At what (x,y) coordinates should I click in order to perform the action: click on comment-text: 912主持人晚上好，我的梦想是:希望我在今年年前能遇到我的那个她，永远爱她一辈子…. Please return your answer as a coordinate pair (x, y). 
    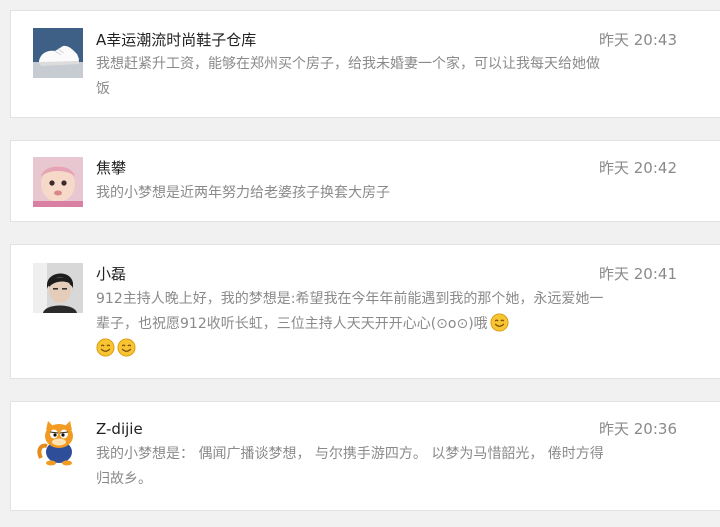
    Looking at the image, I should click on (351, 324).